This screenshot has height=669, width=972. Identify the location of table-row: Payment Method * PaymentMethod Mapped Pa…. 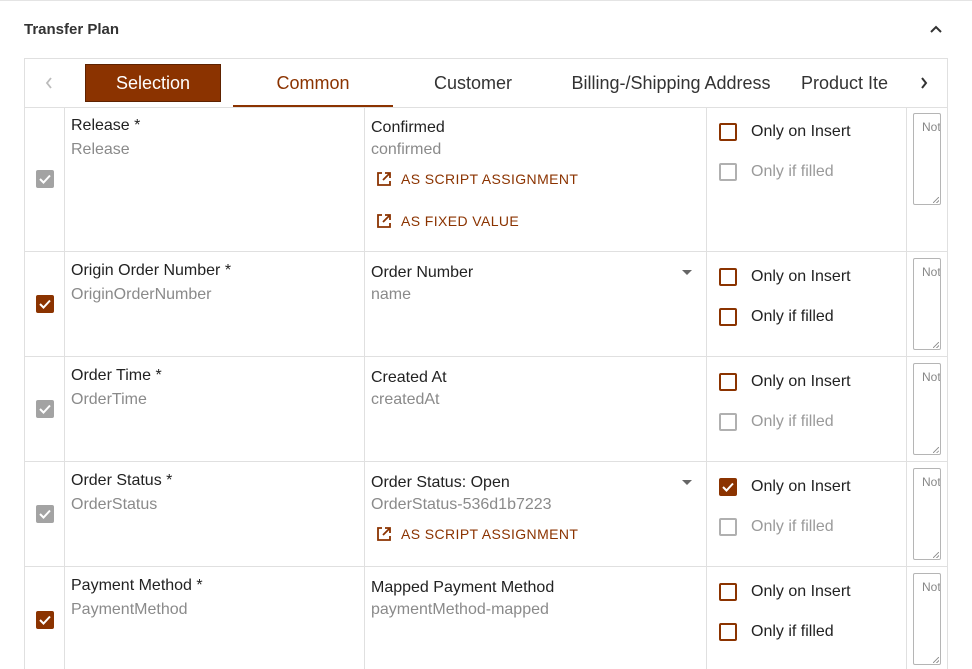
(486, 618).